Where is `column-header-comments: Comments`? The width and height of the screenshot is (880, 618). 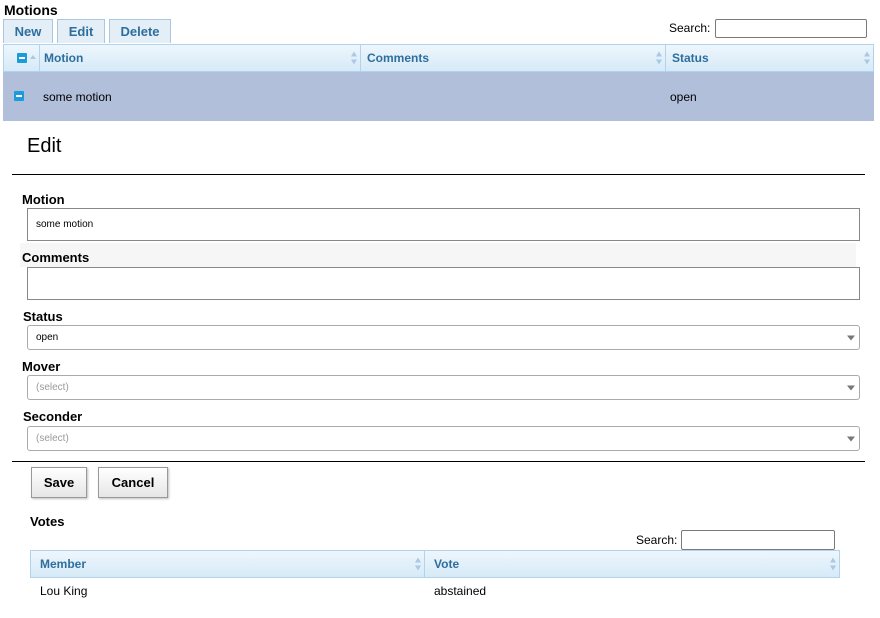 column-header-comments: Comments is located at coordinates (513, 58).